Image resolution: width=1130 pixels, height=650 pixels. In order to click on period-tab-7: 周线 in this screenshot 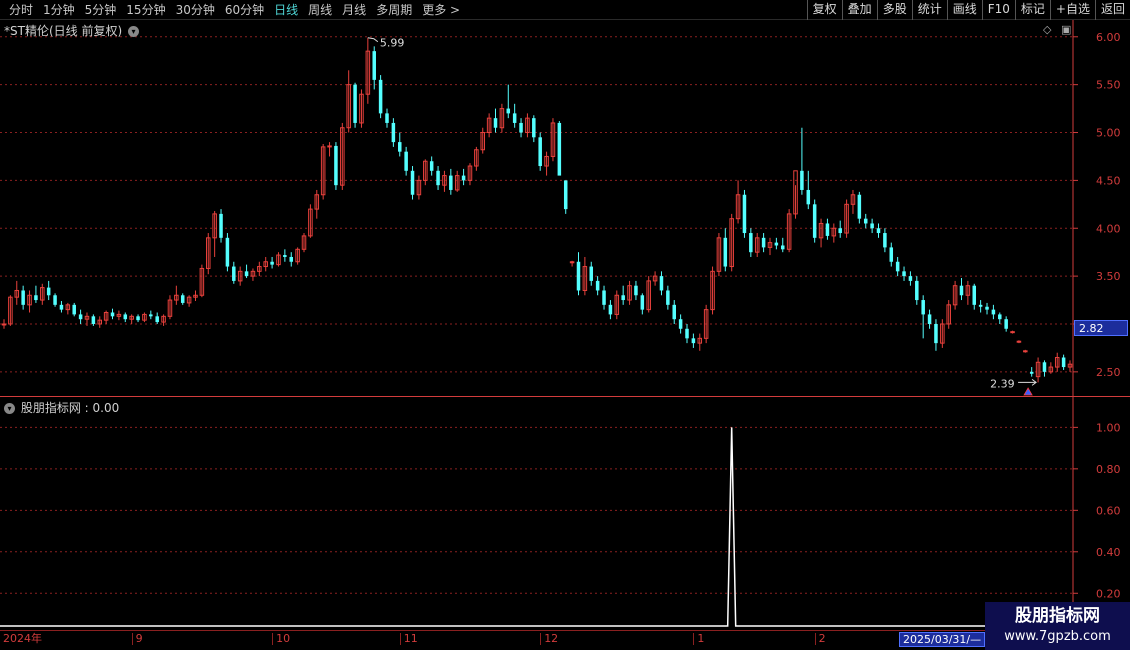, I will do `click(320, 10)`.